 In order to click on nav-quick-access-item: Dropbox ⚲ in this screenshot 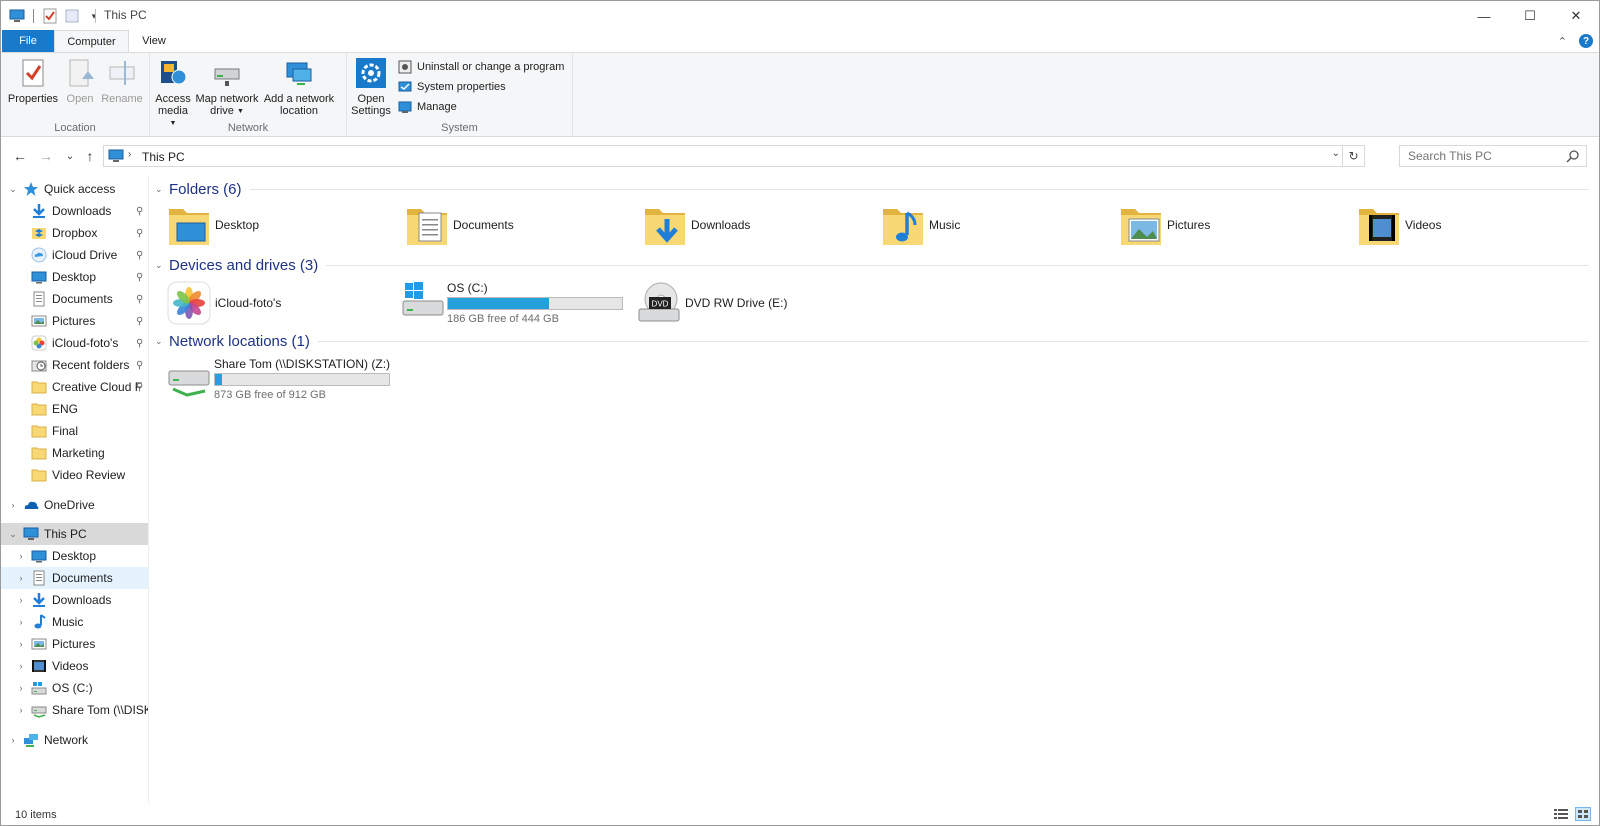, I will do `click(74, 233)`.